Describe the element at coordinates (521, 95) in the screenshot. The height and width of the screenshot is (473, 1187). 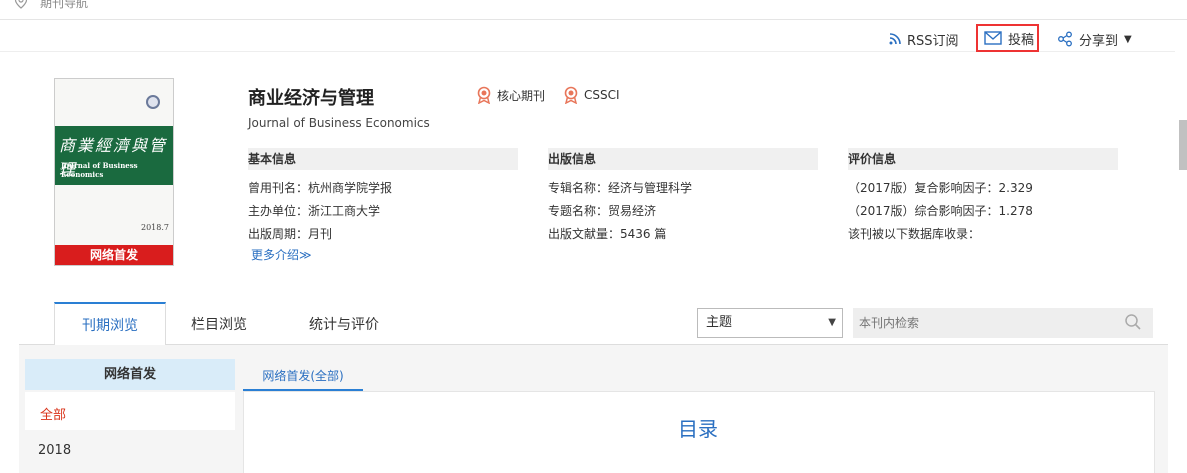
I see `badge-core-label: 核心期刊` at that location.